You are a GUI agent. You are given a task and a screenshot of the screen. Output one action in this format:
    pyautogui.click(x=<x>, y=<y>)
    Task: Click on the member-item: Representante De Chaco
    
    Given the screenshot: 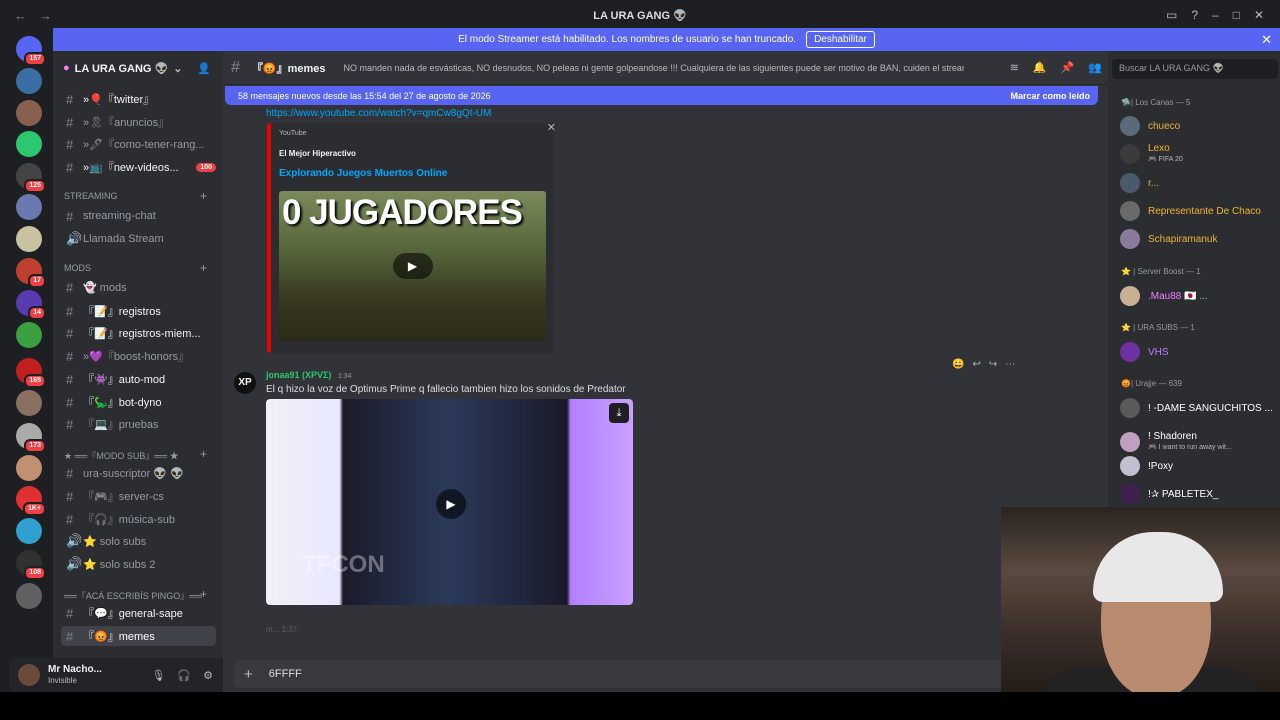 What is the action you would take?
    pyautogui.click(x=1200, y=211)
    